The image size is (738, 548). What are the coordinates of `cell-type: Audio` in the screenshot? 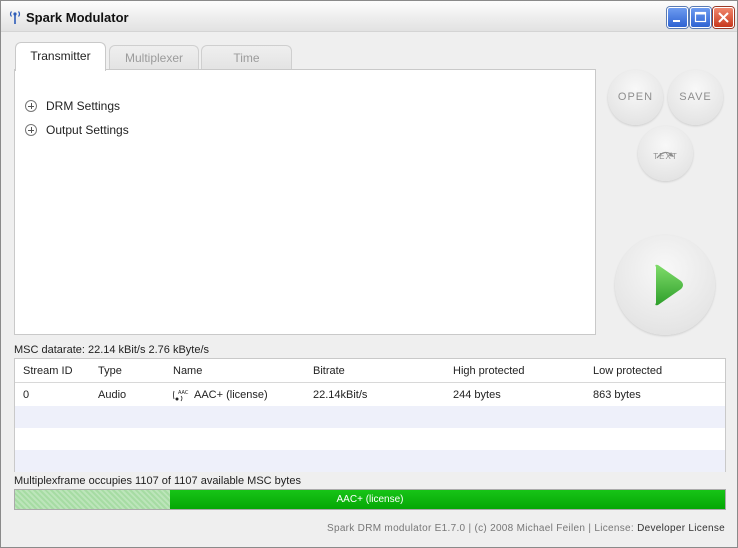 It's located at (112, 395).